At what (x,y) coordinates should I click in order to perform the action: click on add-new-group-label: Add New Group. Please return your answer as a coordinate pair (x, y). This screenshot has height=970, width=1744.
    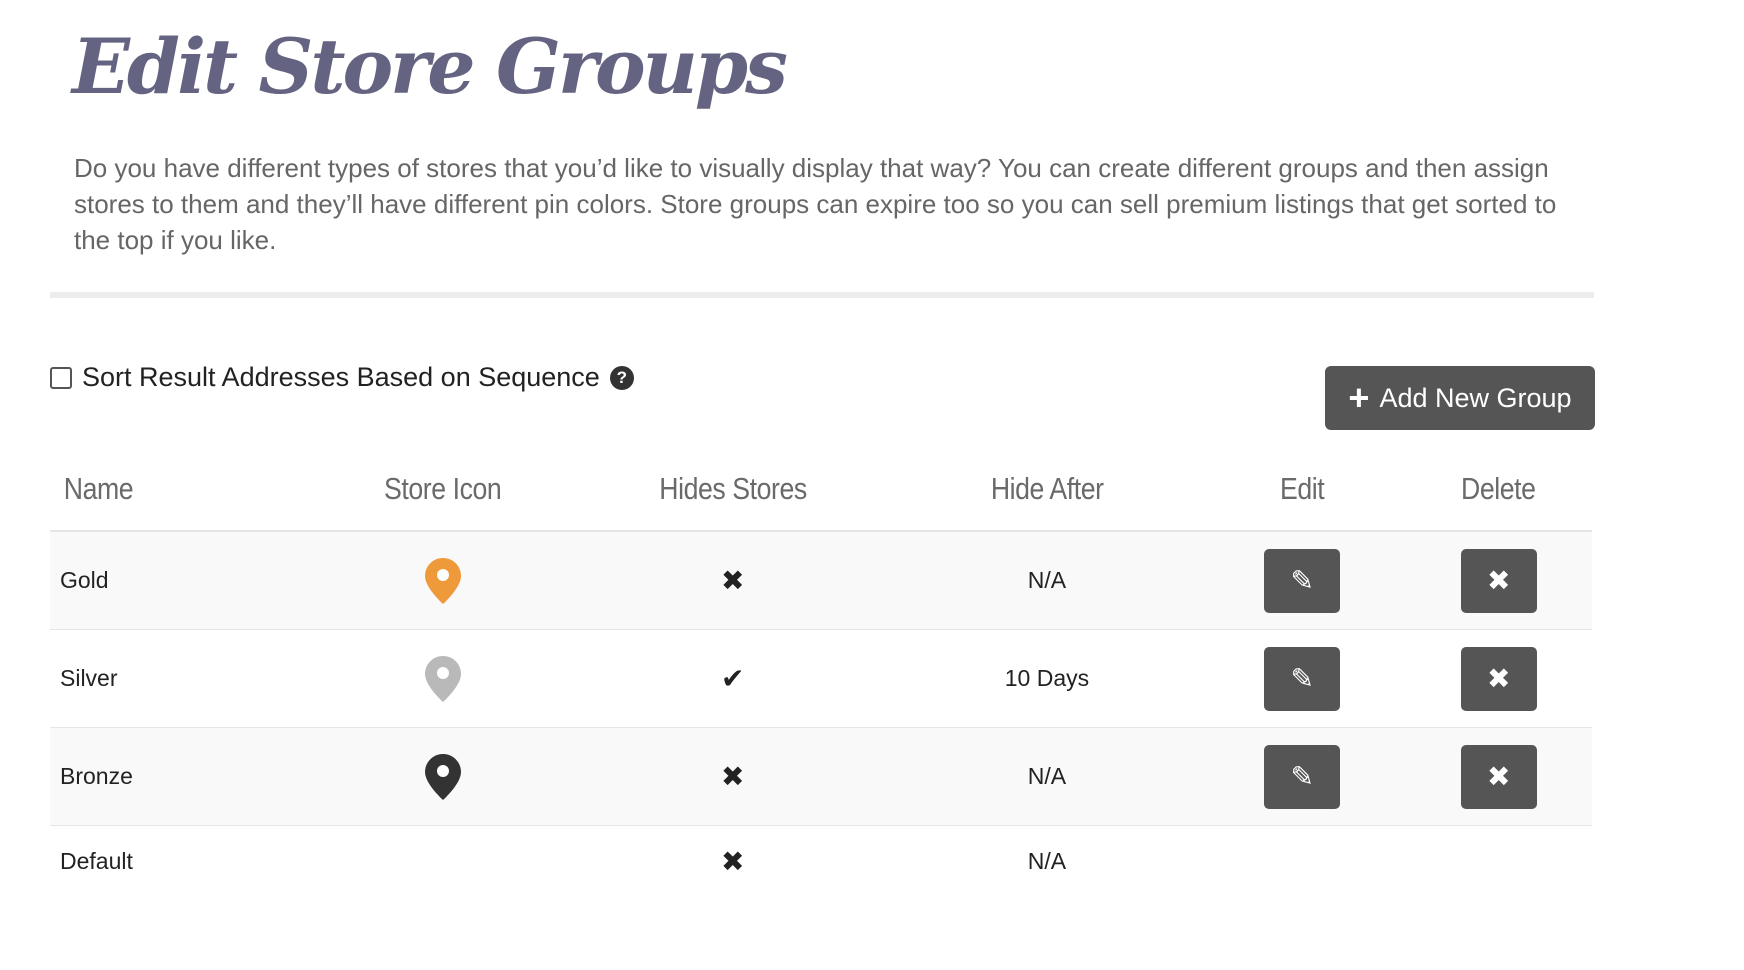
    Looking at the image, I should click on (1475, 397).